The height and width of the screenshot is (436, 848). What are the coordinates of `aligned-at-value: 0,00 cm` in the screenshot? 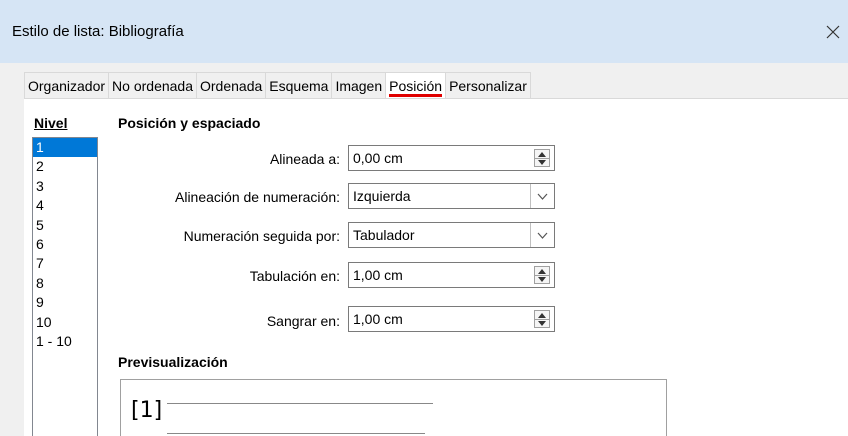 It's located at (378, 158).